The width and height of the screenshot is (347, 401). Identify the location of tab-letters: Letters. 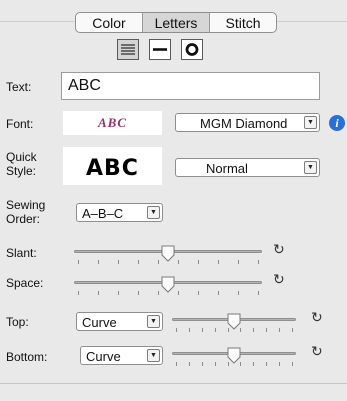
(176, 22).